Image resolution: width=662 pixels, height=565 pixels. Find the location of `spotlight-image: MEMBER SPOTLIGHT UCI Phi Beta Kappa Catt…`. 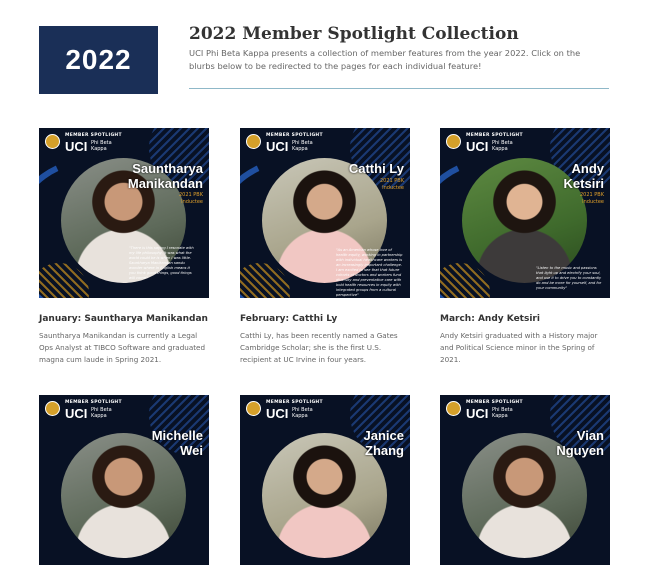

spotlight-image: MEMBER SPOTLIGHT UCI Phi Beta Kappa Catt… is located at coordinates (325, 213).